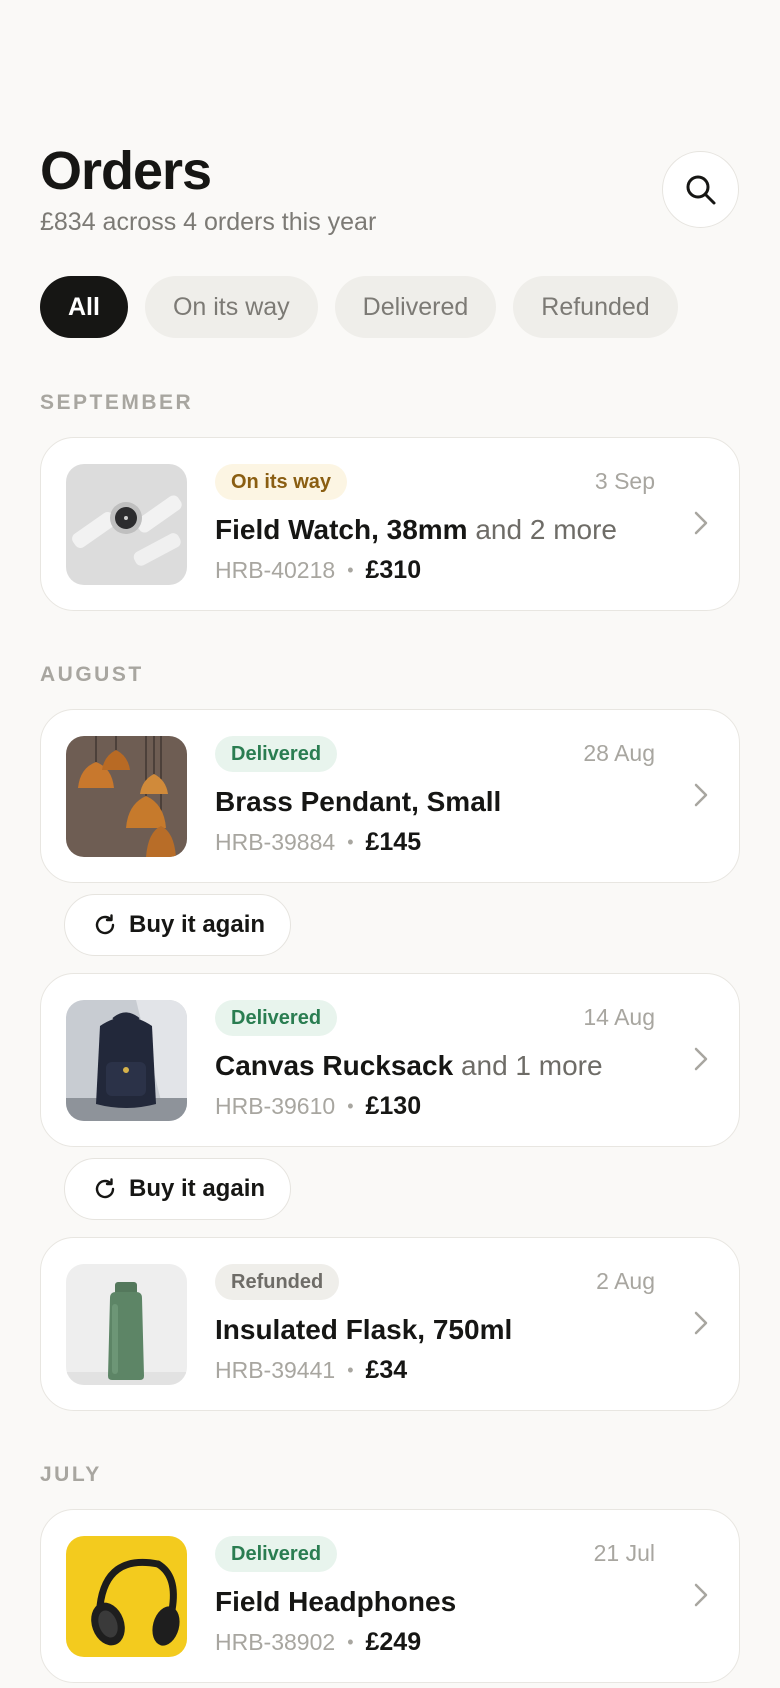 The image size is (780, 1688). I want to click on order-meta: HRB-39610 • £130, so click(318, 1106).